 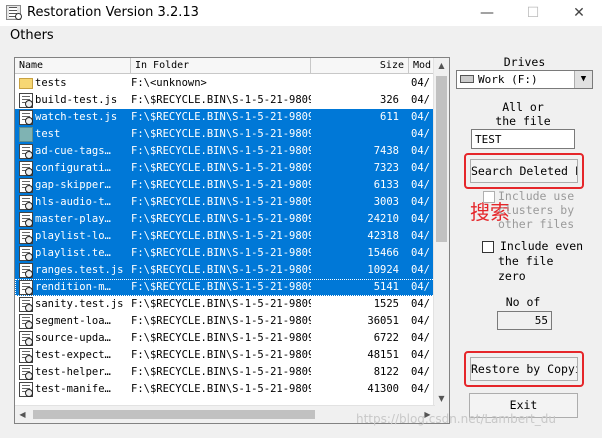 I want to click on table-row: test F:\$RECYCLE.BIN\S-1-5-21-98092… 04/, so click(x=225, y=134).